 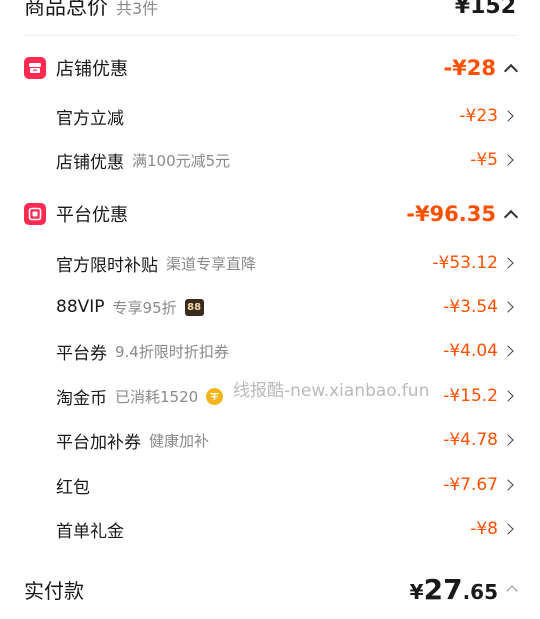 I want to click on discount-row-label: 首单礼金, so click(x=90, y=531).